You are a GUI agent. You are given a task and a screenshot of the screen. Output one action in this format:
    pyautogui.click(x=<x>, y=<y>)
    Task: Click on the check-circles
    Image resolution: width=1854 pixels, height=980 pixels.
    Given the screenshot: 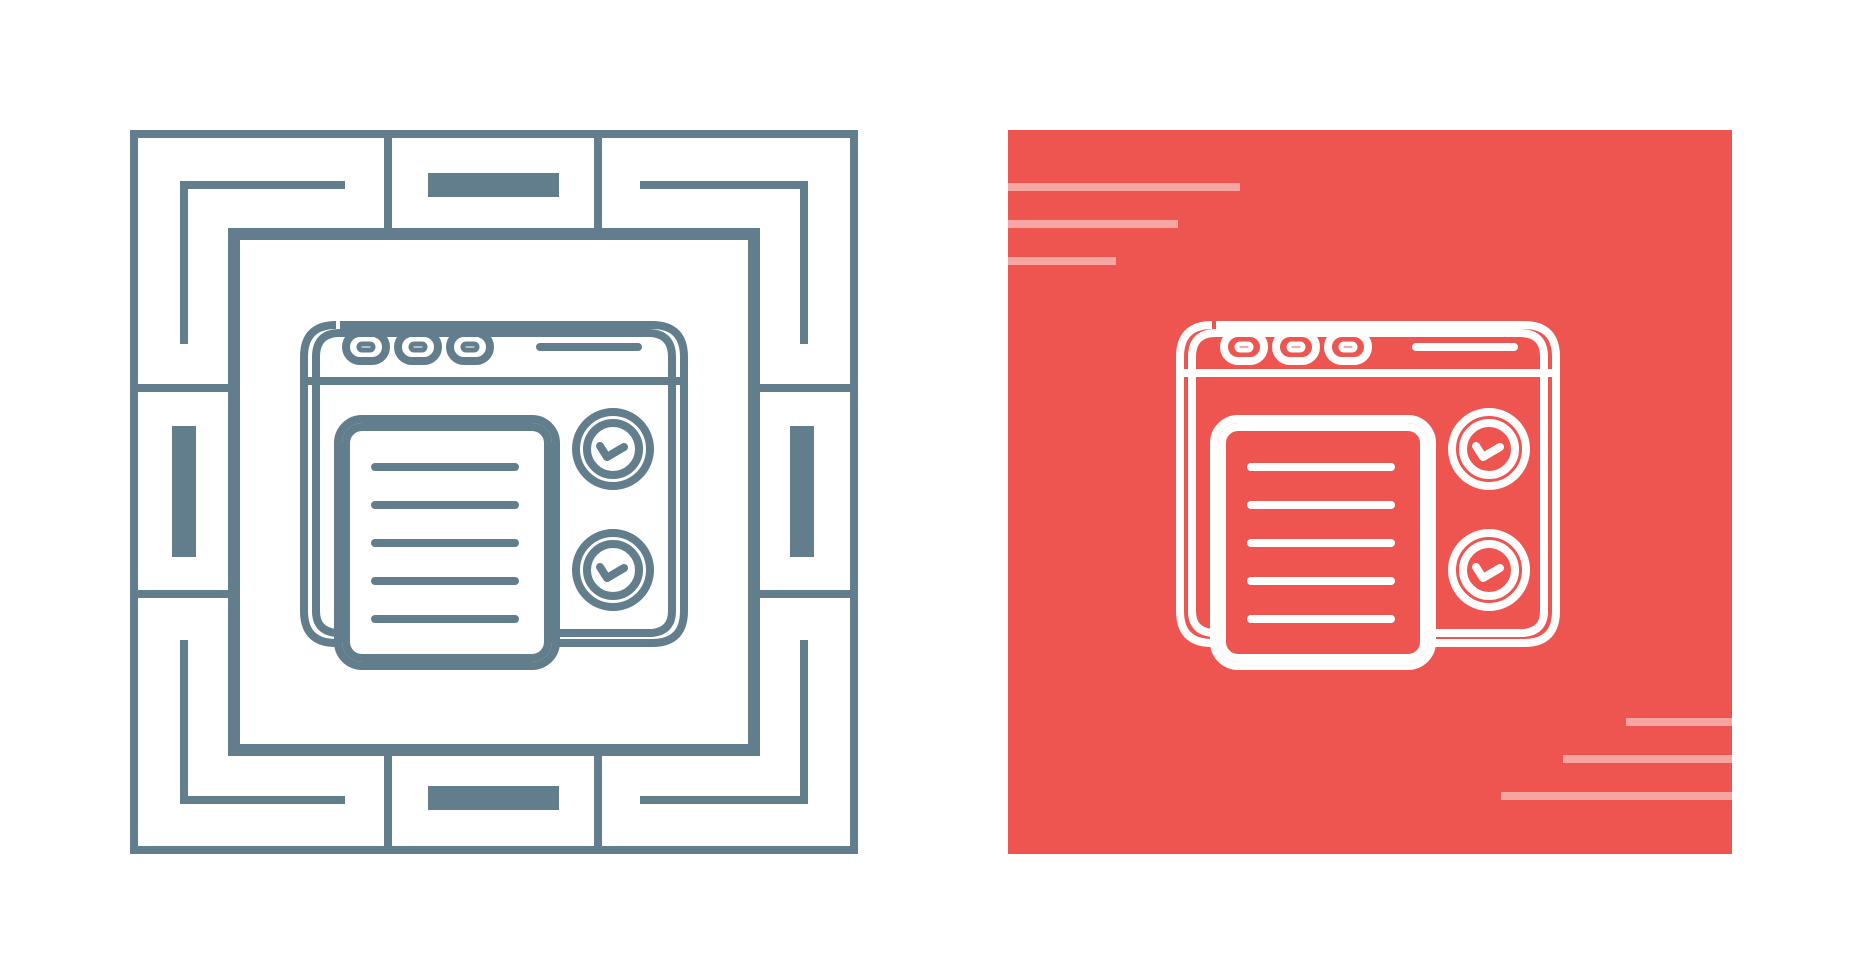 What is the action you would take?
    pyautogui.click(x=613, y=509)
    